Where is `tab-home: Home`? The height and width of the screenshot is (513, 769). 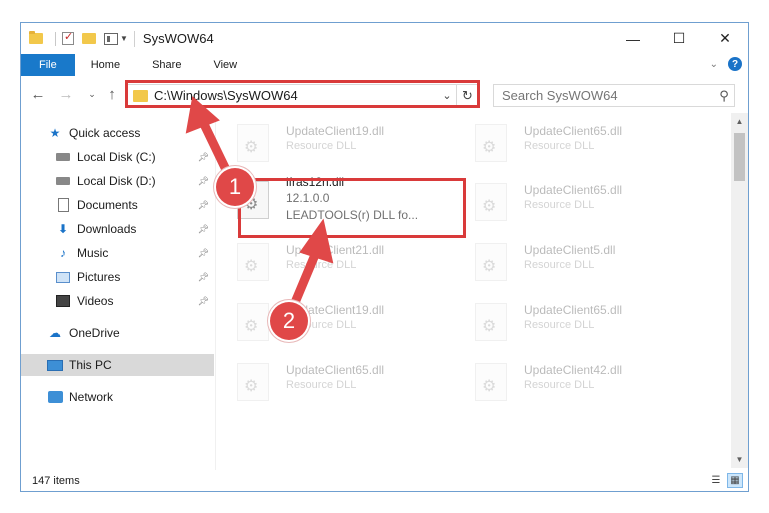
tab-home: Home is located at coordinates (105, 65).